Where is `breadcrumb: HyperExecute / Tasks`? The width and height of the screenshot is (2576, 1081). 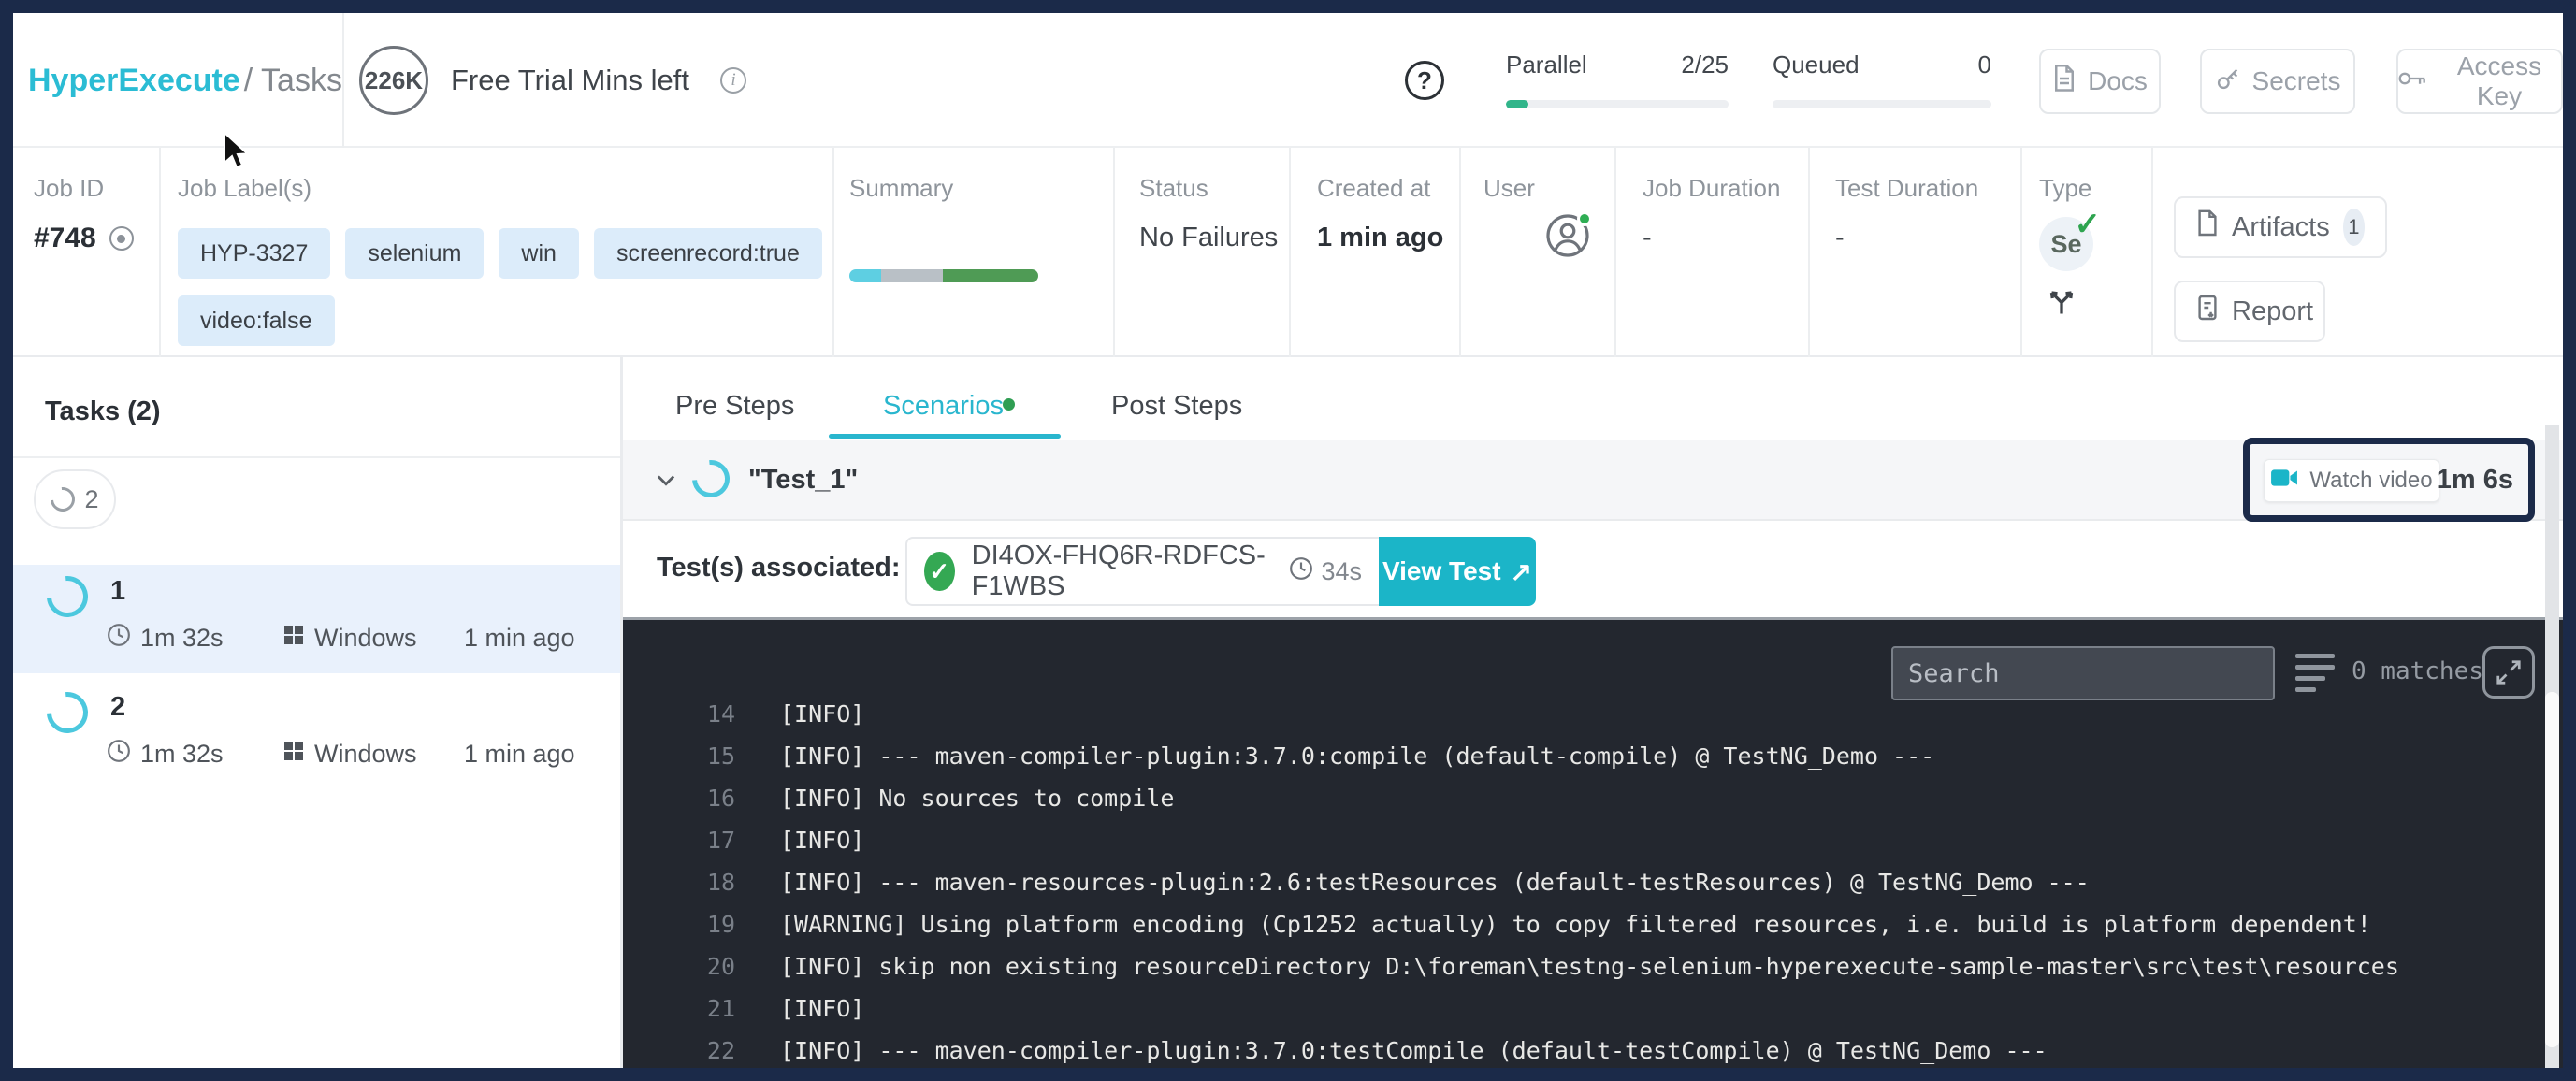
breadcrumb: HyperExecute / Tasks is located at coordinates (185, 81).